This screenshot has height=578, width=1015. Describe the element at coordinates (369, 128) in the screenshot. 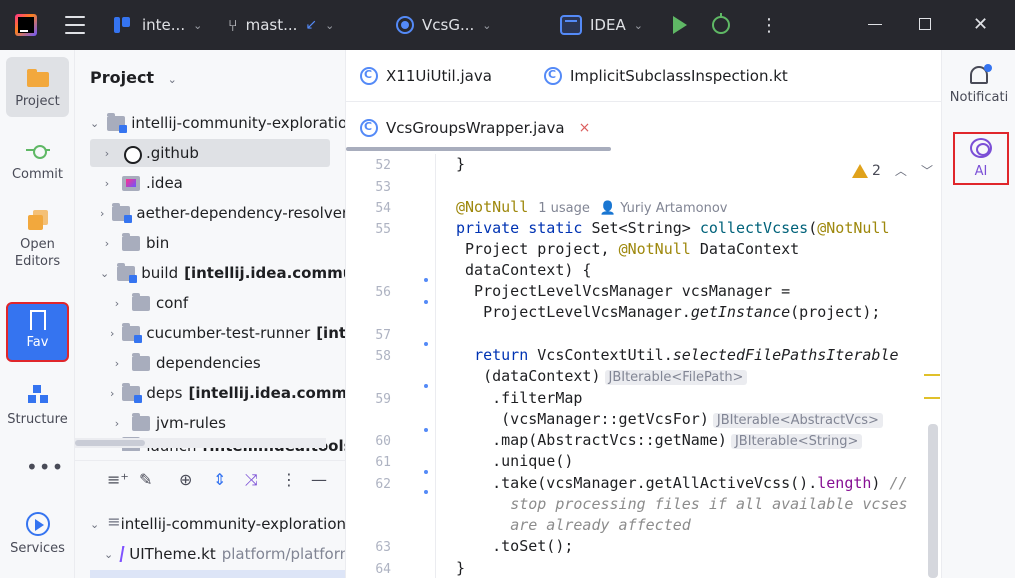

I see `java-class-icon` at that location.